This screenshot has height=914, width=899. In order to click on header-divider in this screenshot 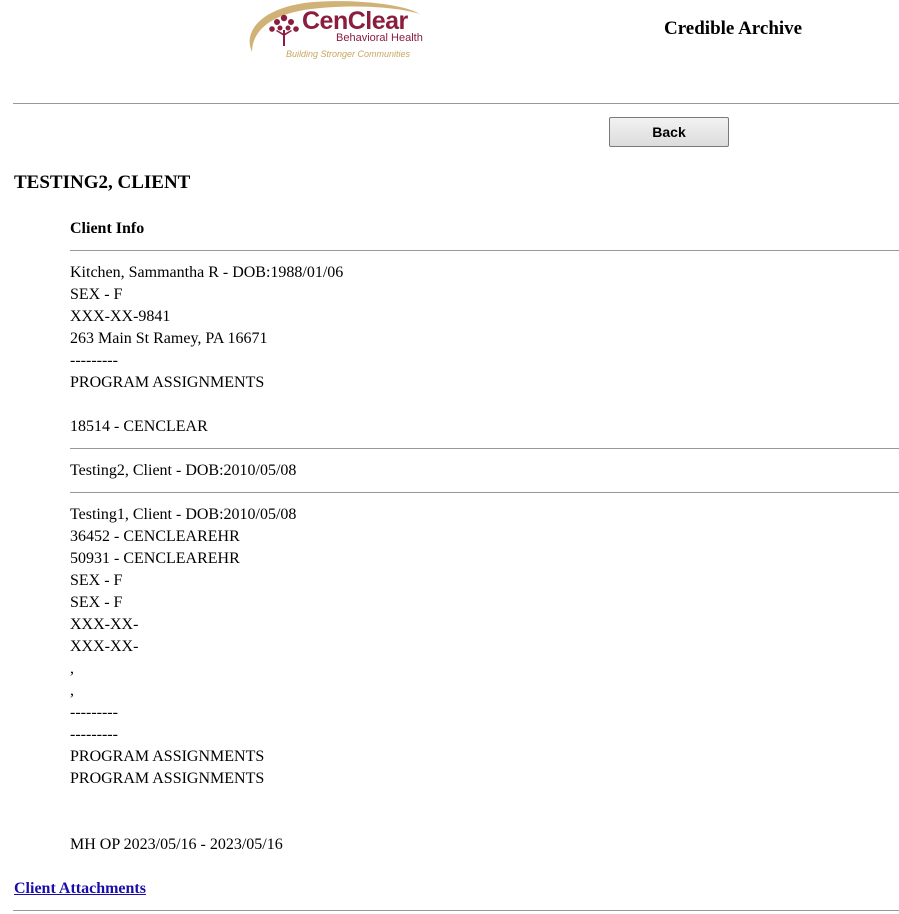, I will do `click(456, 103)`.